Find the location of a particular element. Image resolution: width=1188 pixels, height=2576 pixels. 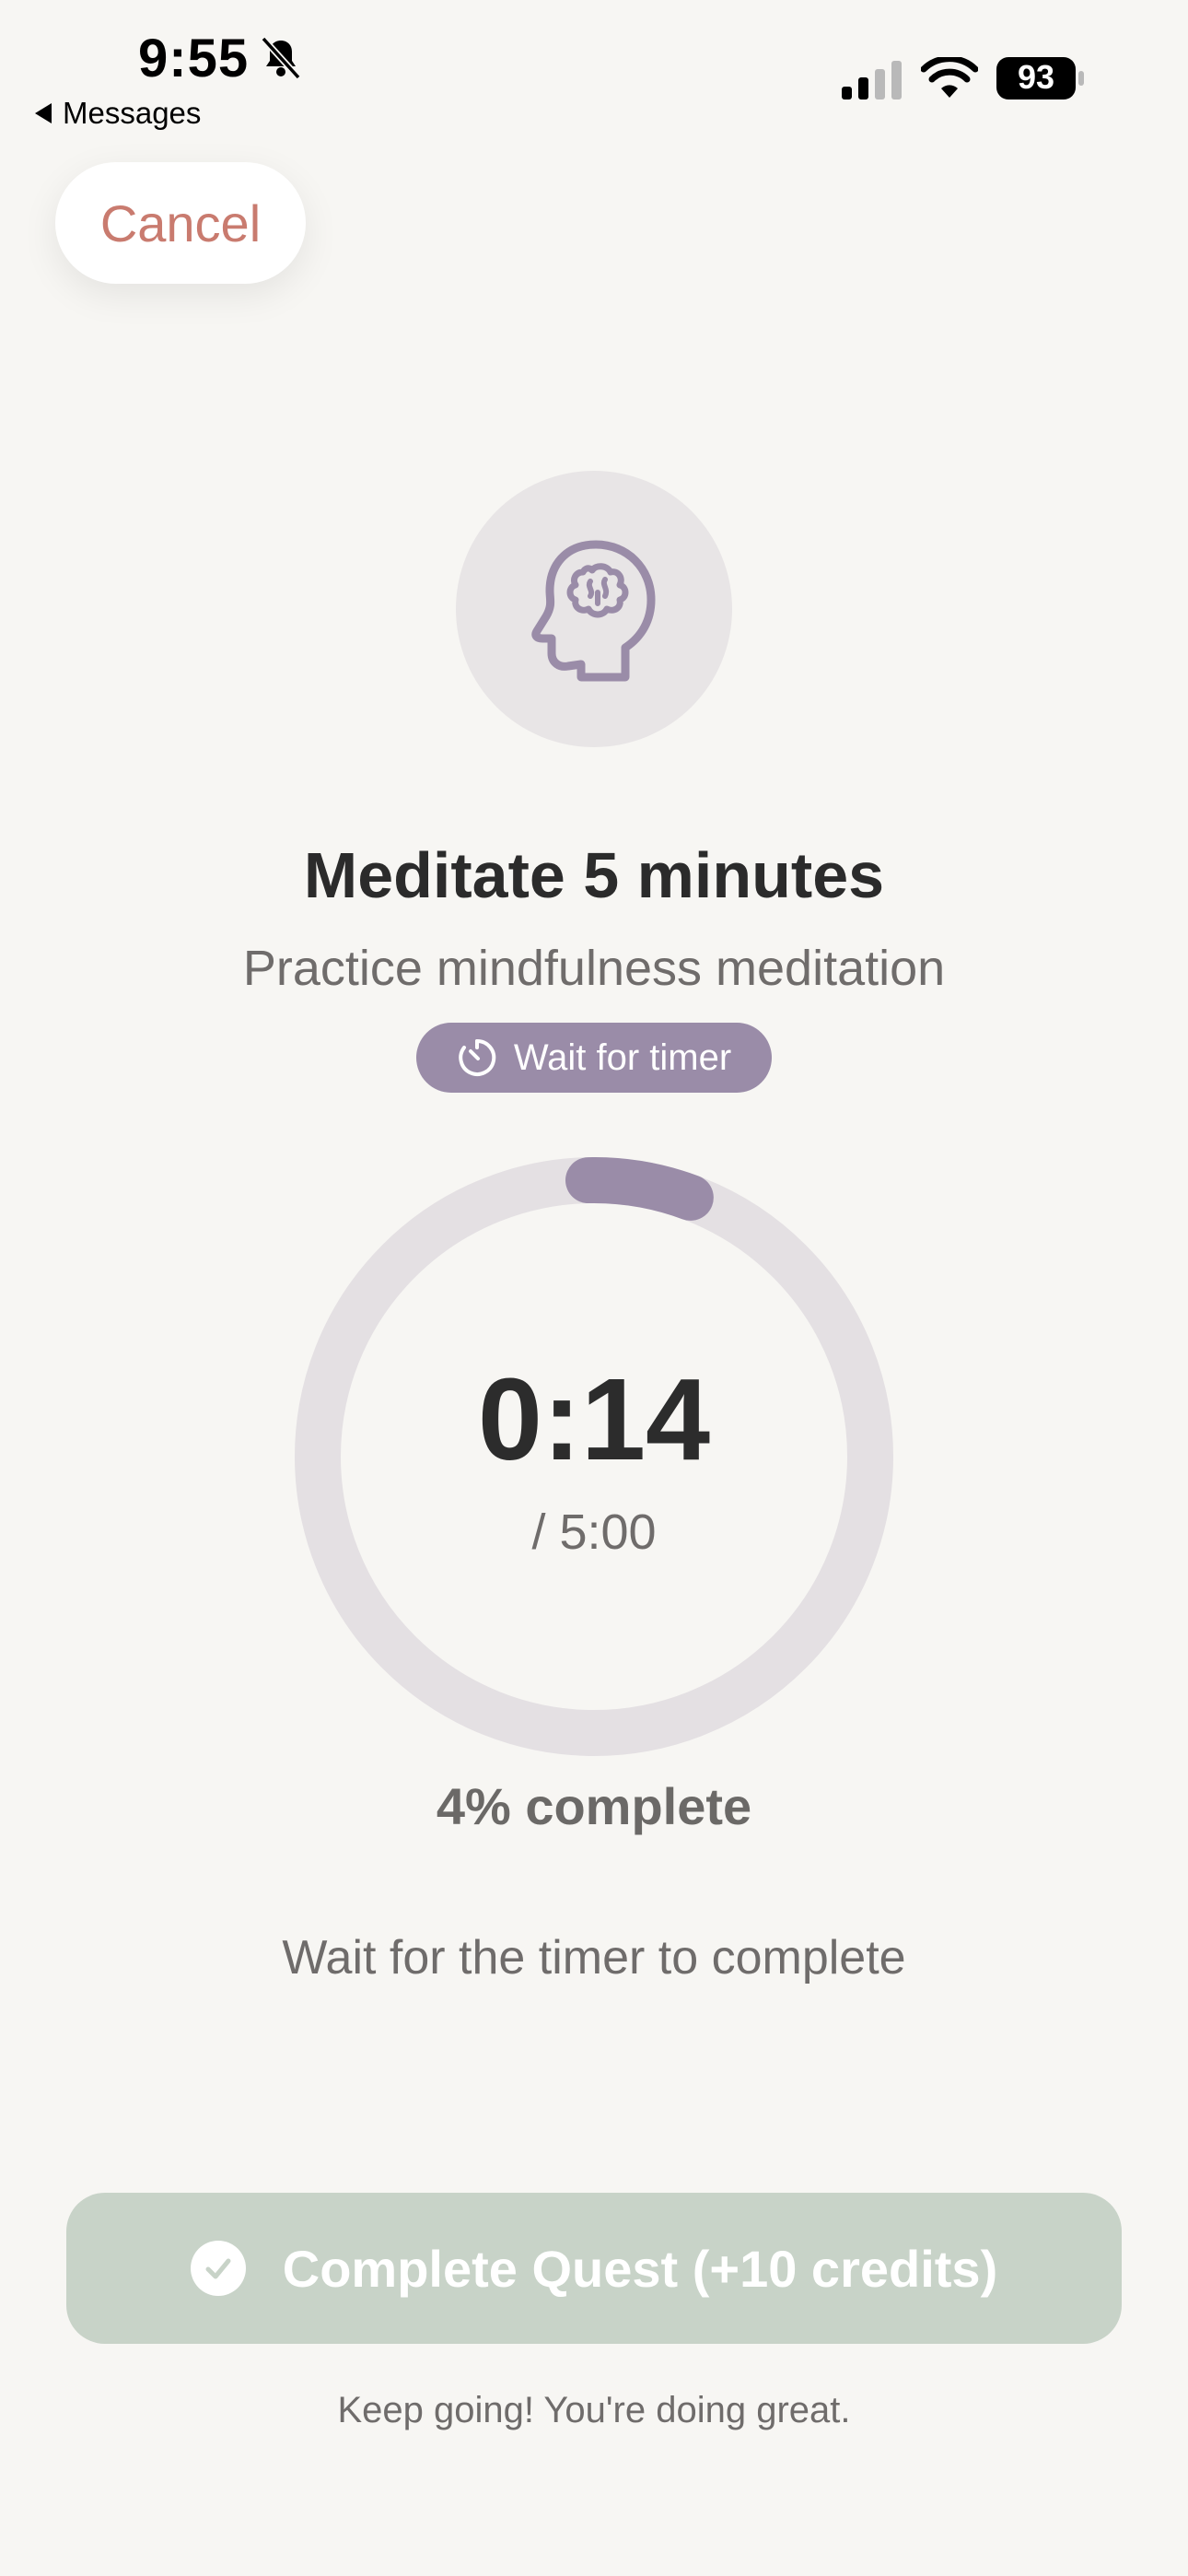

bell-slash-icon is located at coordinates (281, 58).